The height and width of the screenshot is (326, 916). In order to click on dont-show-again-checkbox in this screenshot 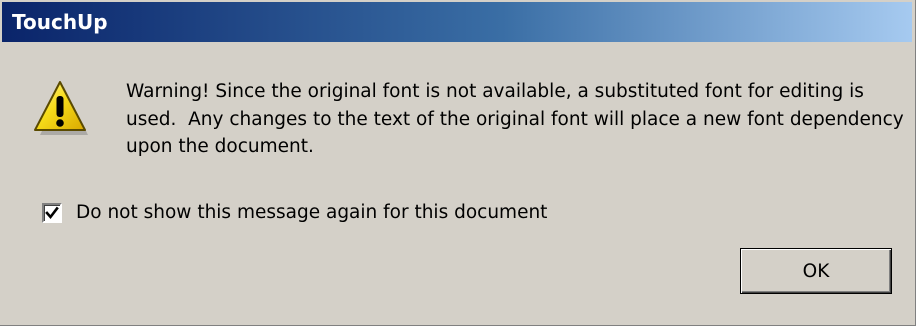, I will do `click(52, 213)`.